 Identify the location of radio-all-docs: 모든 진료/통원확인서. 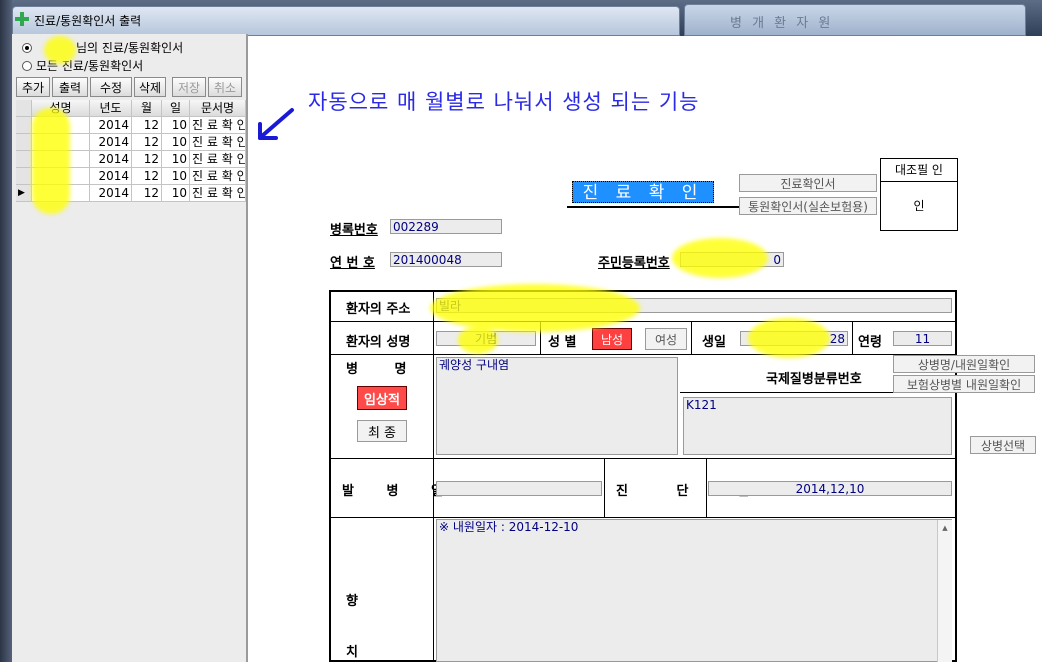
(82, 65).